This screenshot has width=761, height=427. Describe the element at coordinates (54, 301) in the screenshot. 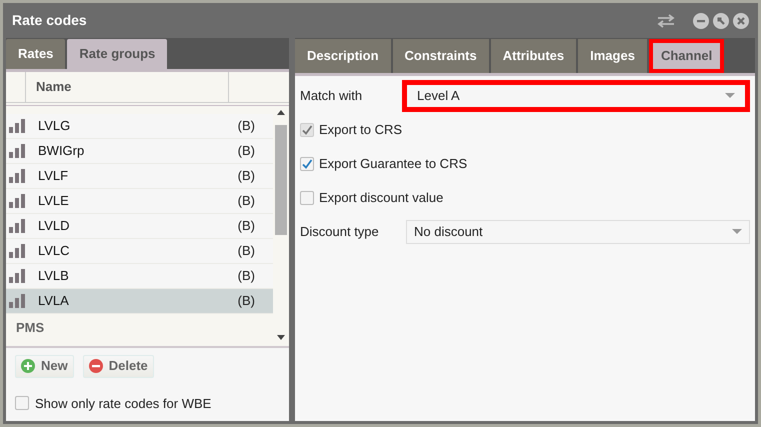

I see `rate-group-name: LVLA` at that location.